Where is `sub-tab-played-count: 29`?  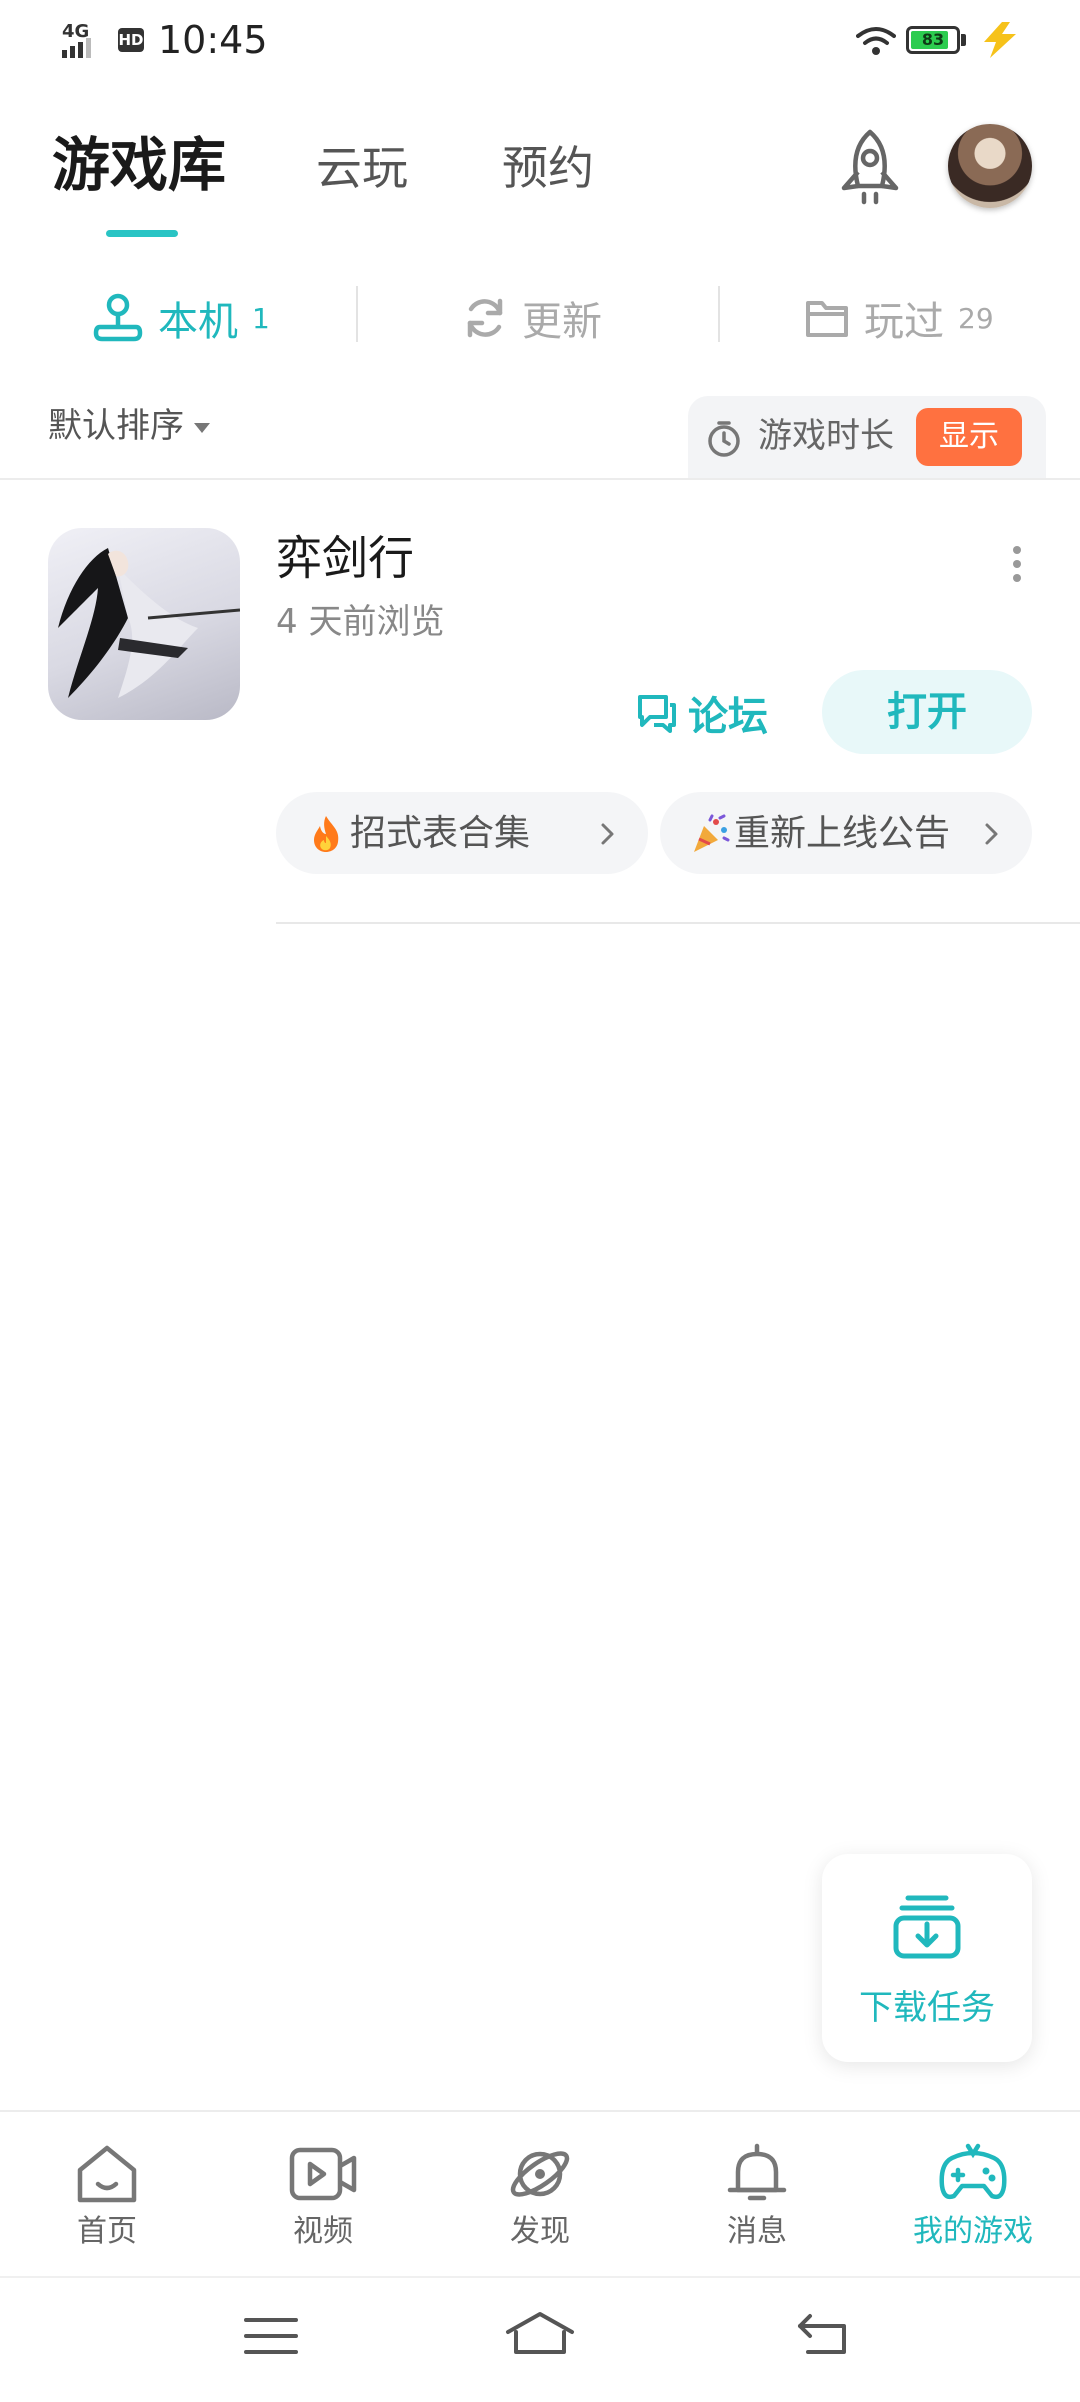
sub-tab-played-count: 29 is located at coordinates (976, 318).